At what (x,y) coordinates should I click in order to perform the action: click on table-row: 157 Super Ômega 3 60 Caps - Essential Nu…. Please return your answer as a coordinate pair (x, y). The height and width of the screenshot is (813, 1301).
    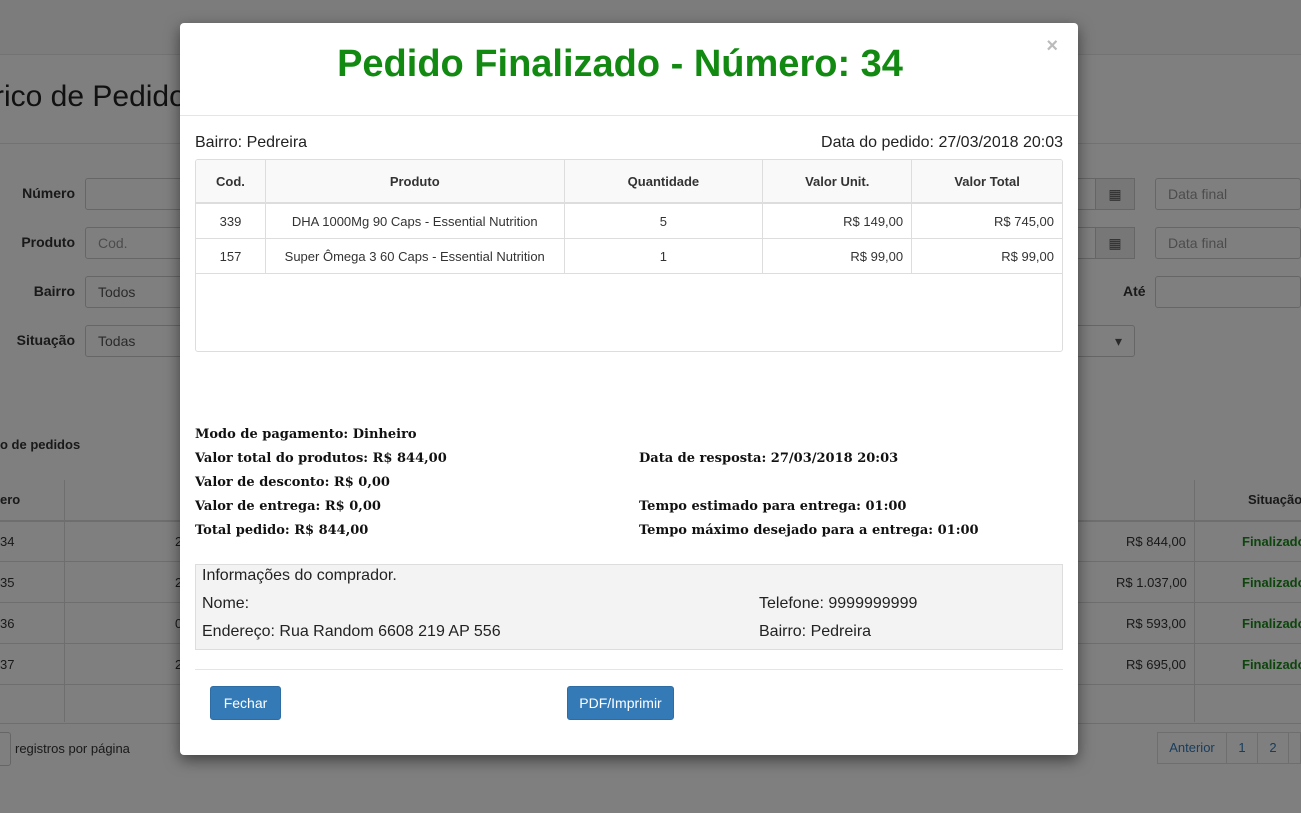
    Looking at the image, I should click on (629, 256).